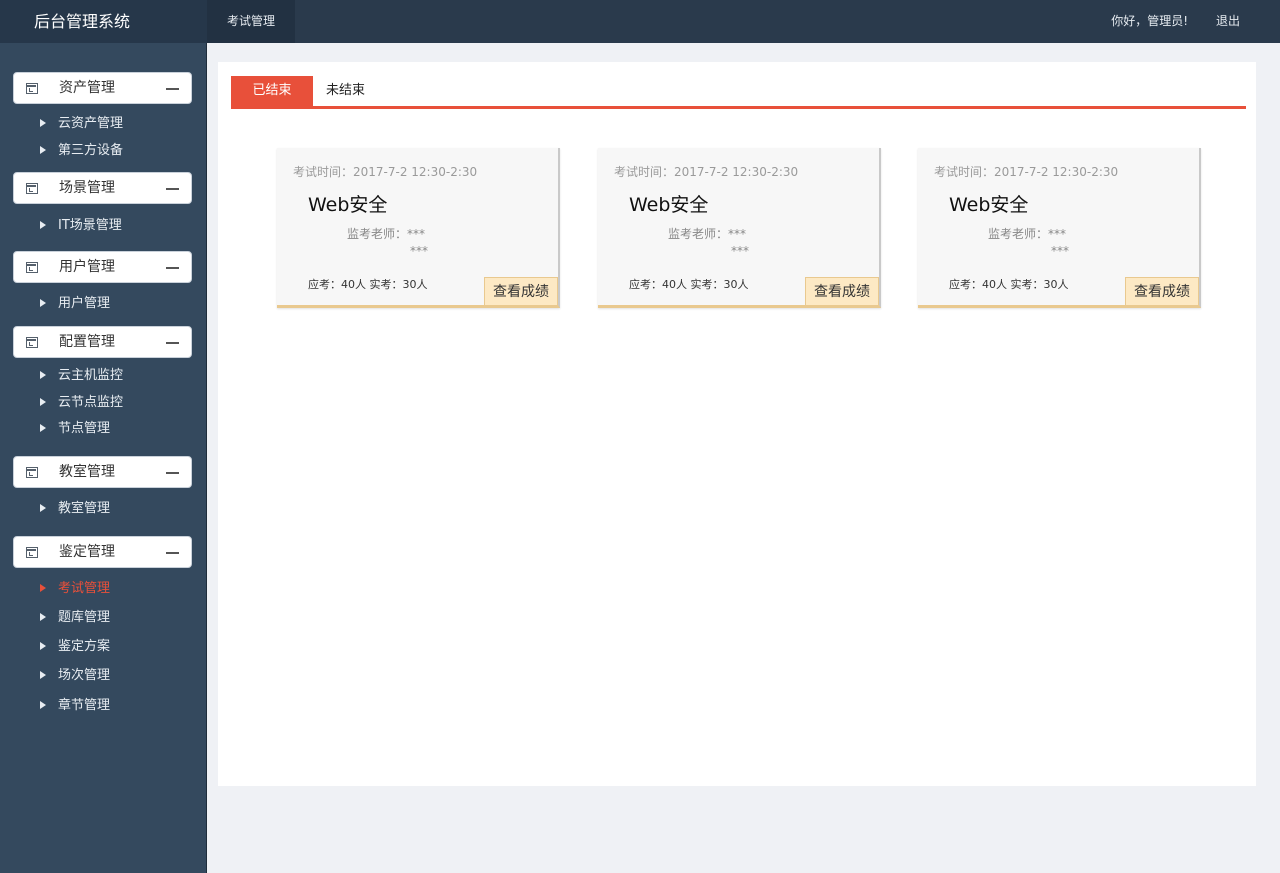 The width and height of the screenshot is (1280, 873). Describe the element at coordinates (75, 304) in the screenshot. I see `sidebar-item-users: 用户管理` at that location.